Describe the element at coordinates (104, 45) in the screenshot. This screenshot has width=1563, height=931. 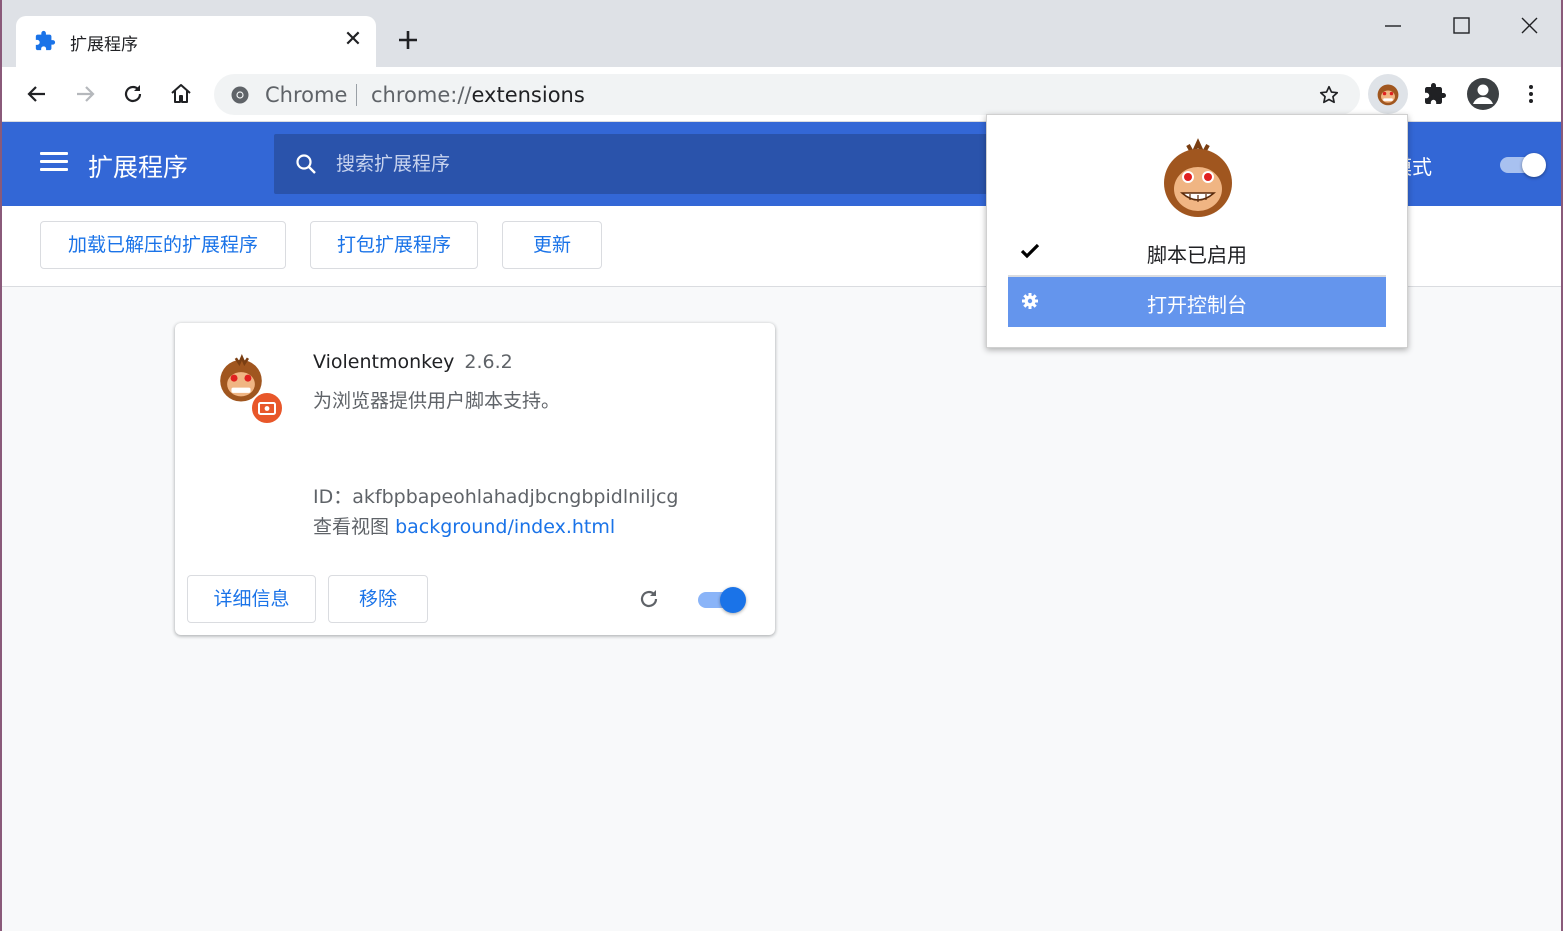
I see `tab-title: 扩展程序` at that location.